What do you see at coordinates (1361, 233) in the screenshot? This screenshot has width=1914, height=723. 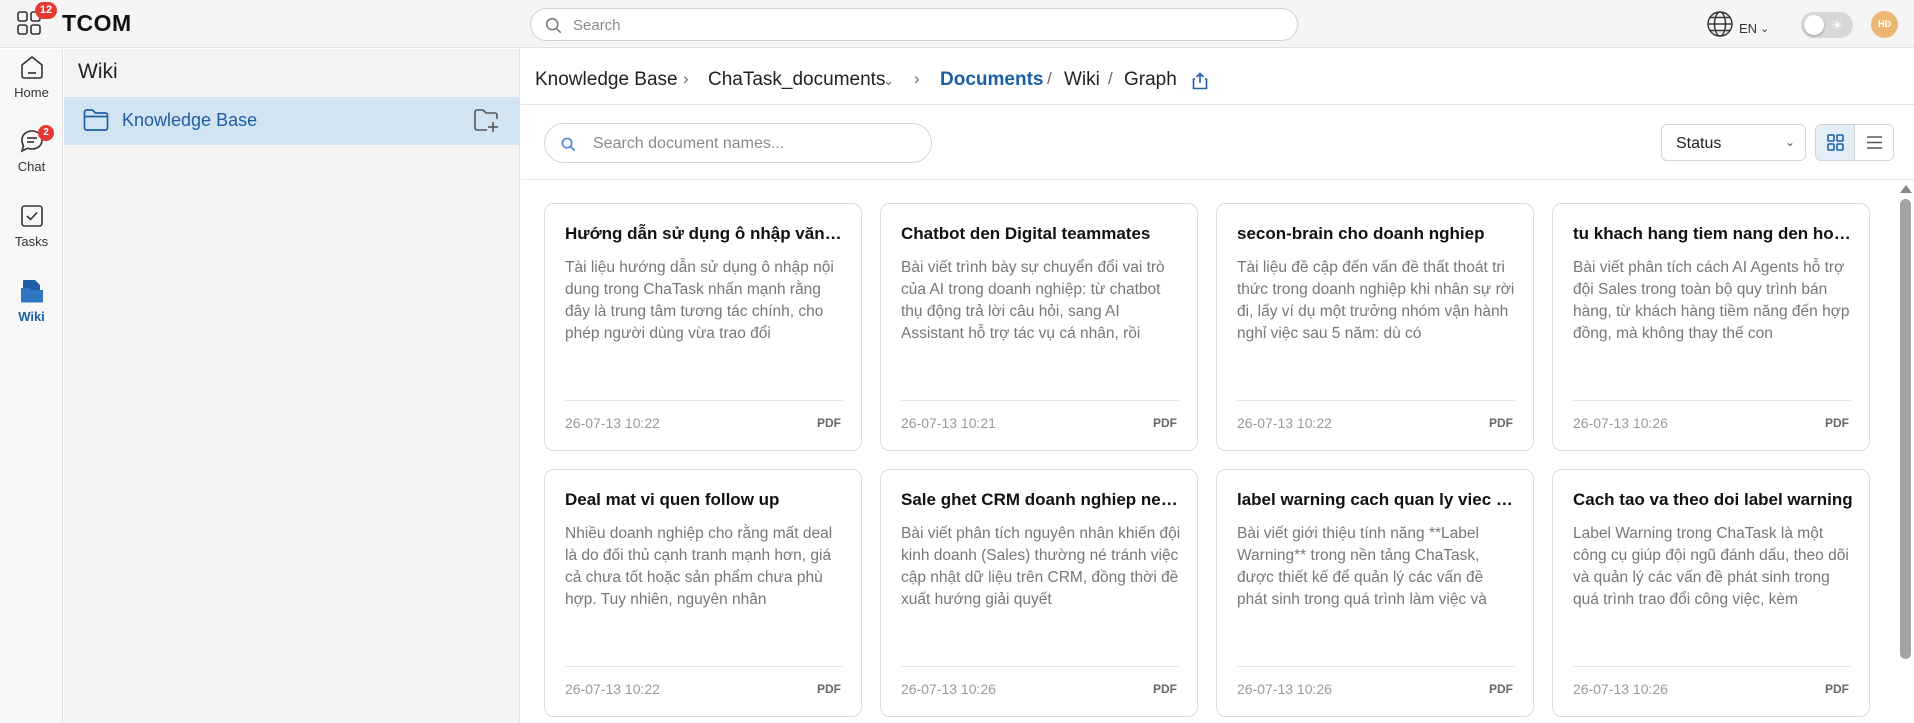 I see `document-title: secon-brain cho doanh nghiep` at bounding box center [1361, 233].